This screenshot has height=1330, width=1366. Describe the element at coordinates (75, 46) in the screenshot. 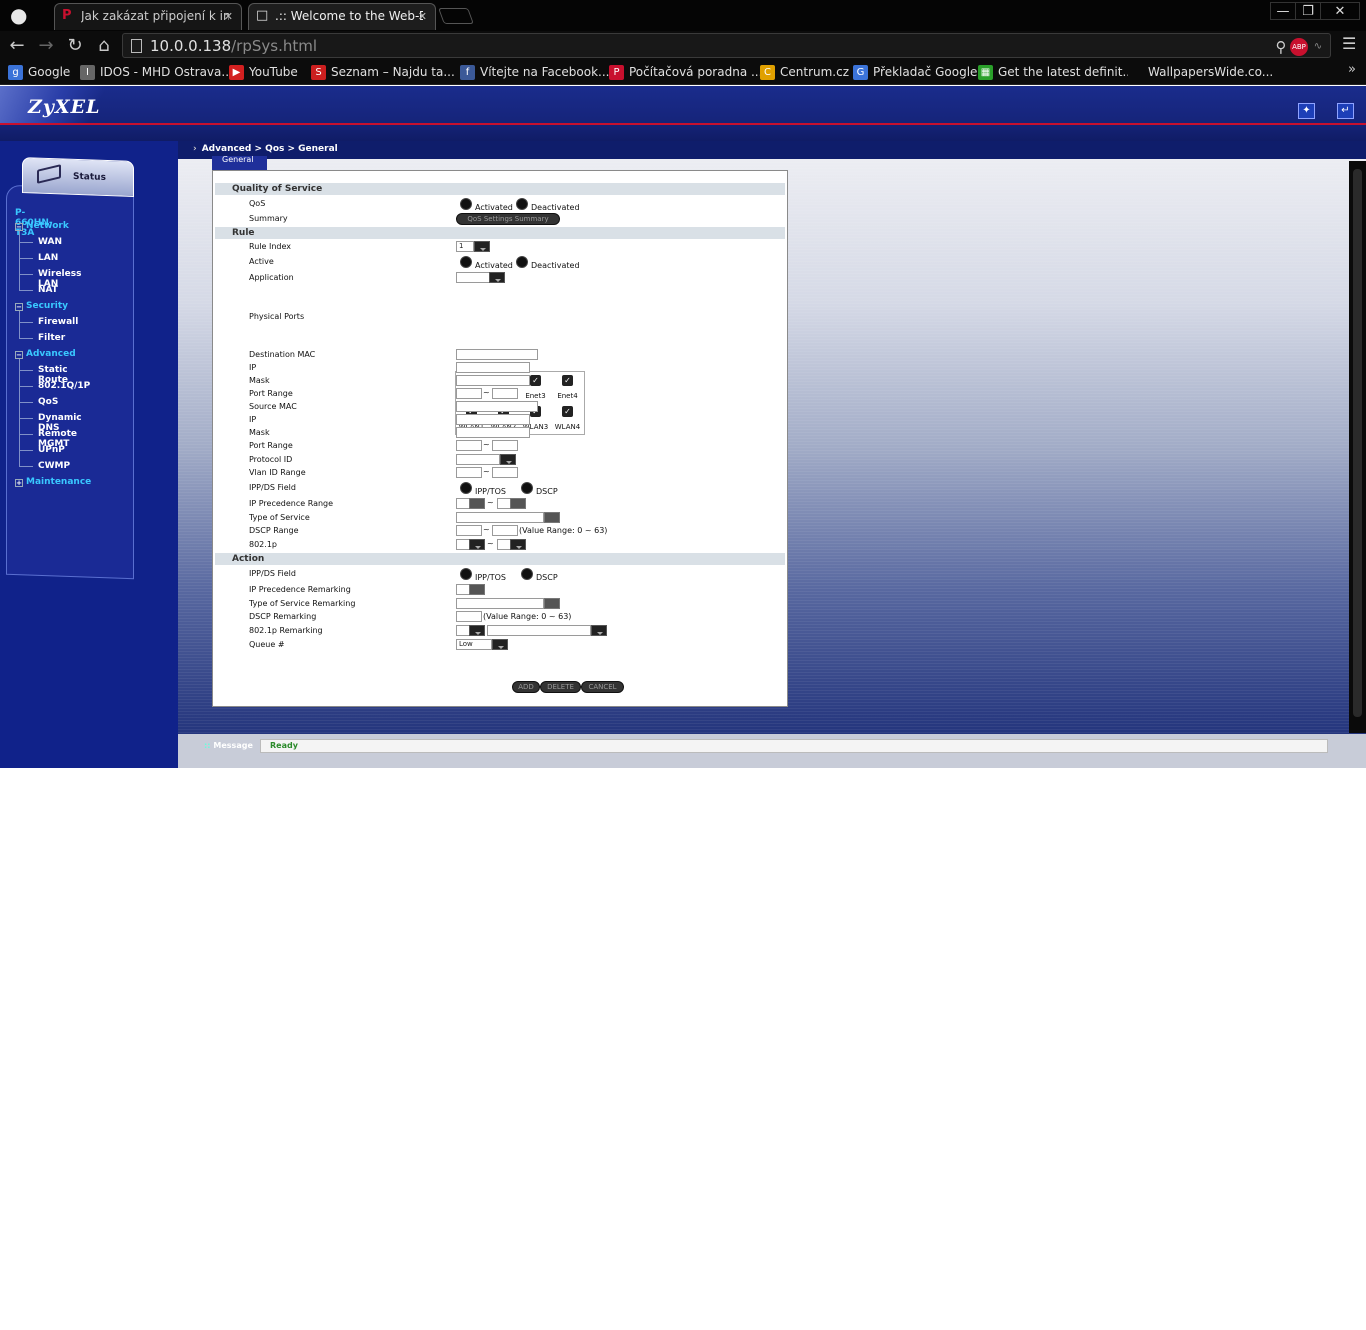

I see `reload-icon: ↻` at that location.